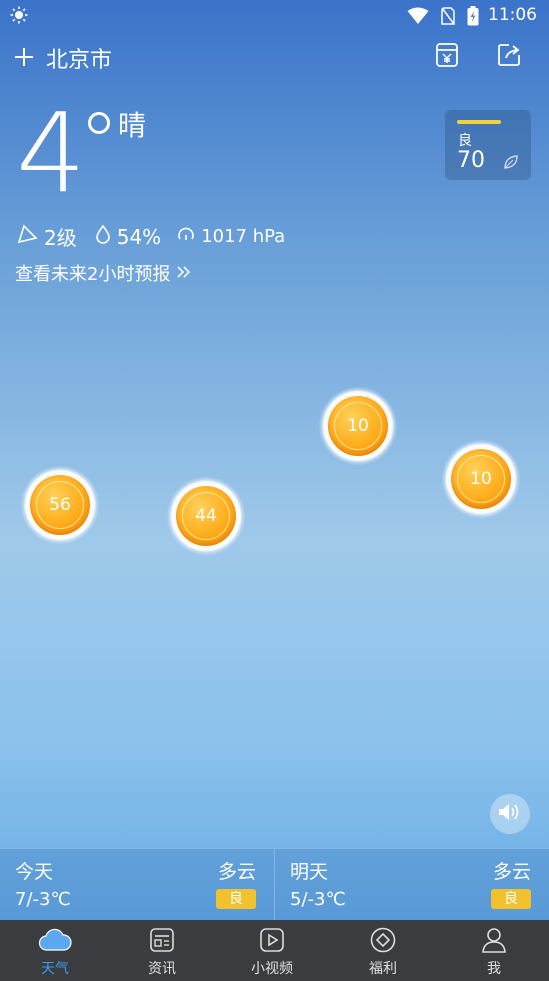 The width and height of the screenshot is (549, 981). I want to click on wallet-icon, so click(448, 55).